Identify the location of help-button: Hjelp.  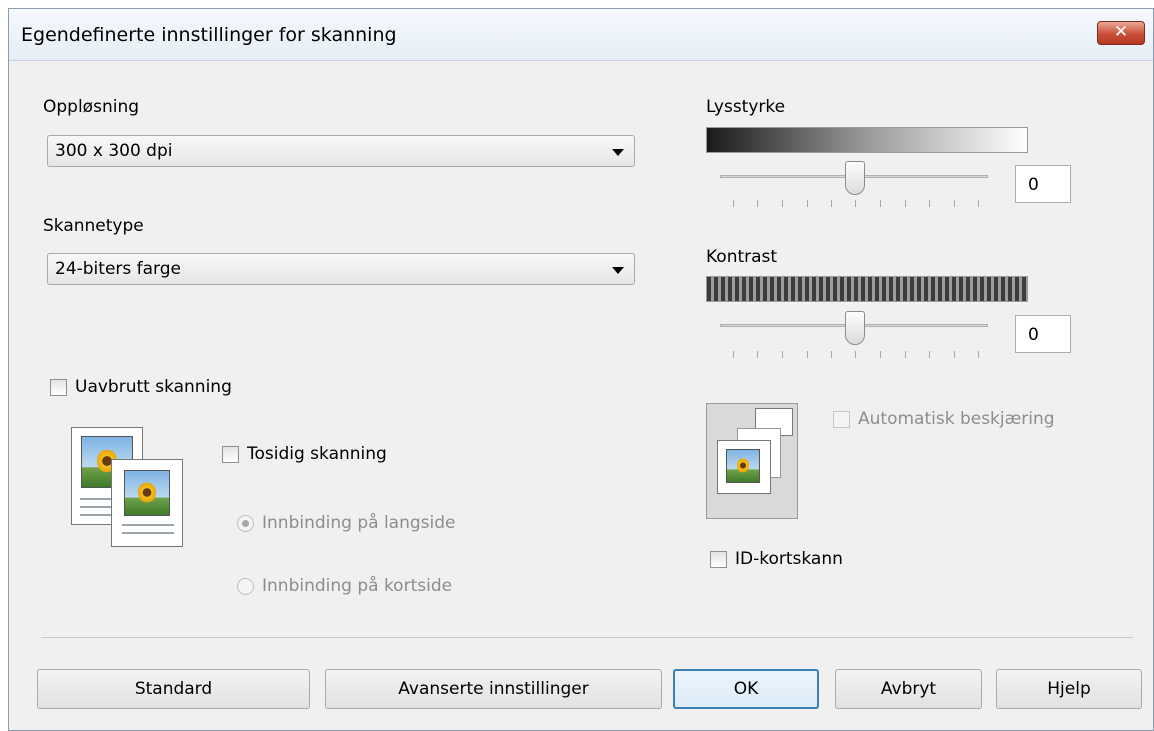
(1069, 689).